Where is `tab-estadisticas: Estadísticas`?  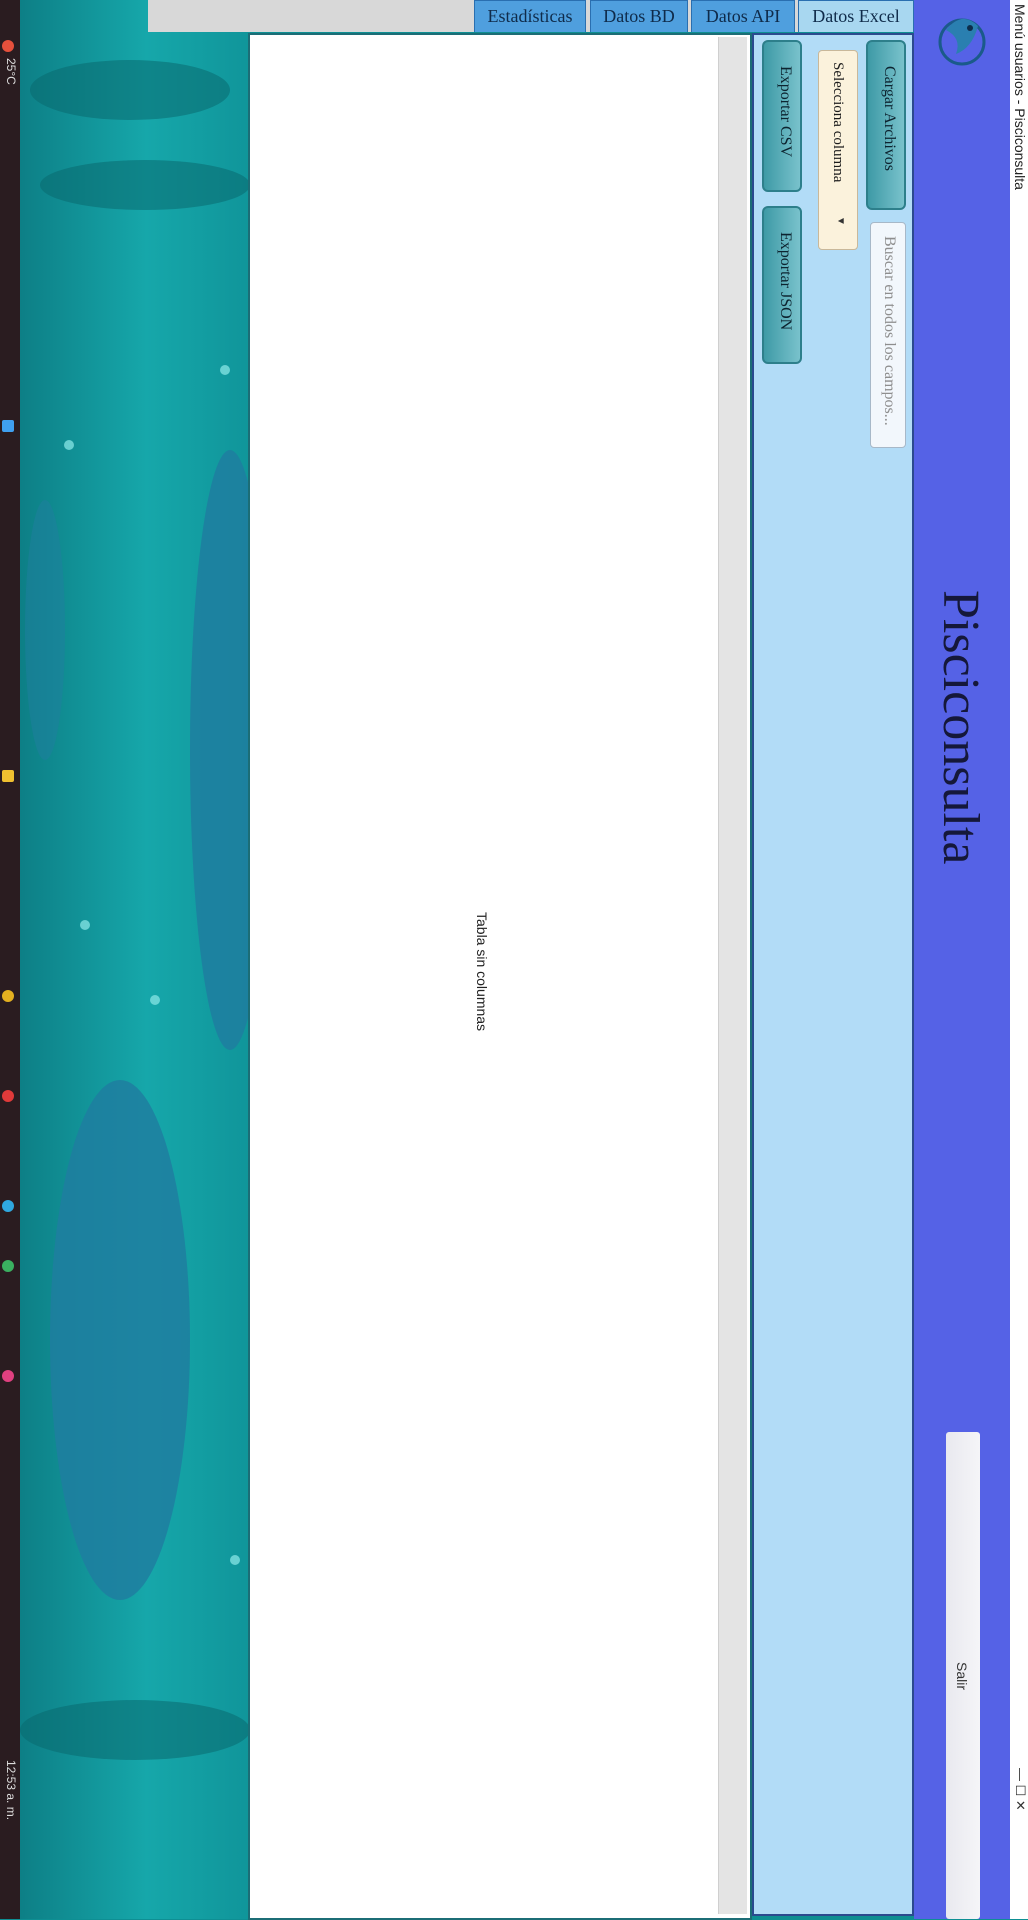 tab-estadisticas: Estadísticas is located at coordinates (530, 16).